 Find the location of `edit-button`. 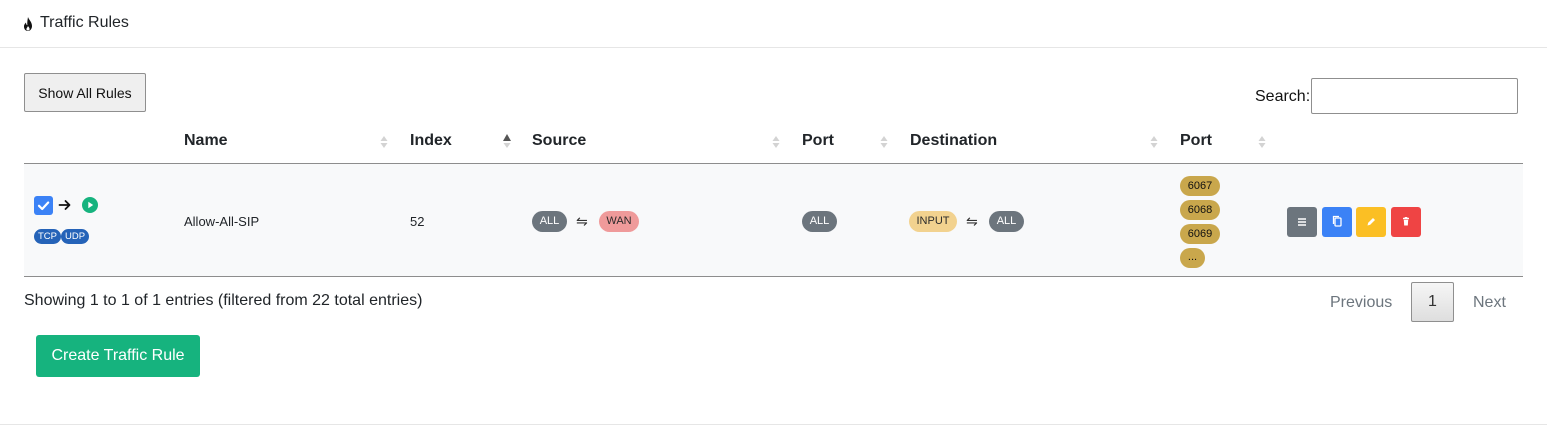

edit-button is located at coordinates (1371, 222).